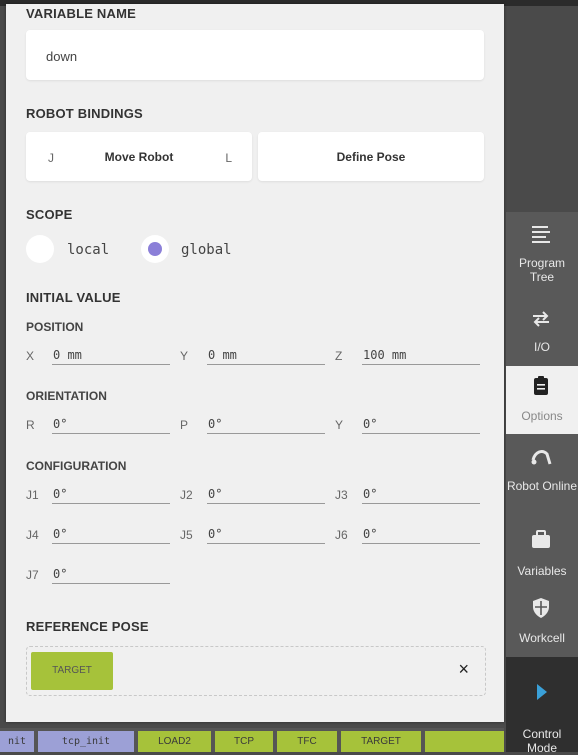  What do you see at coordinates (541, 270) in the screenshot?
I see `sidebar-label-program-tree: Program Tree` at bounding box center [541, 270].